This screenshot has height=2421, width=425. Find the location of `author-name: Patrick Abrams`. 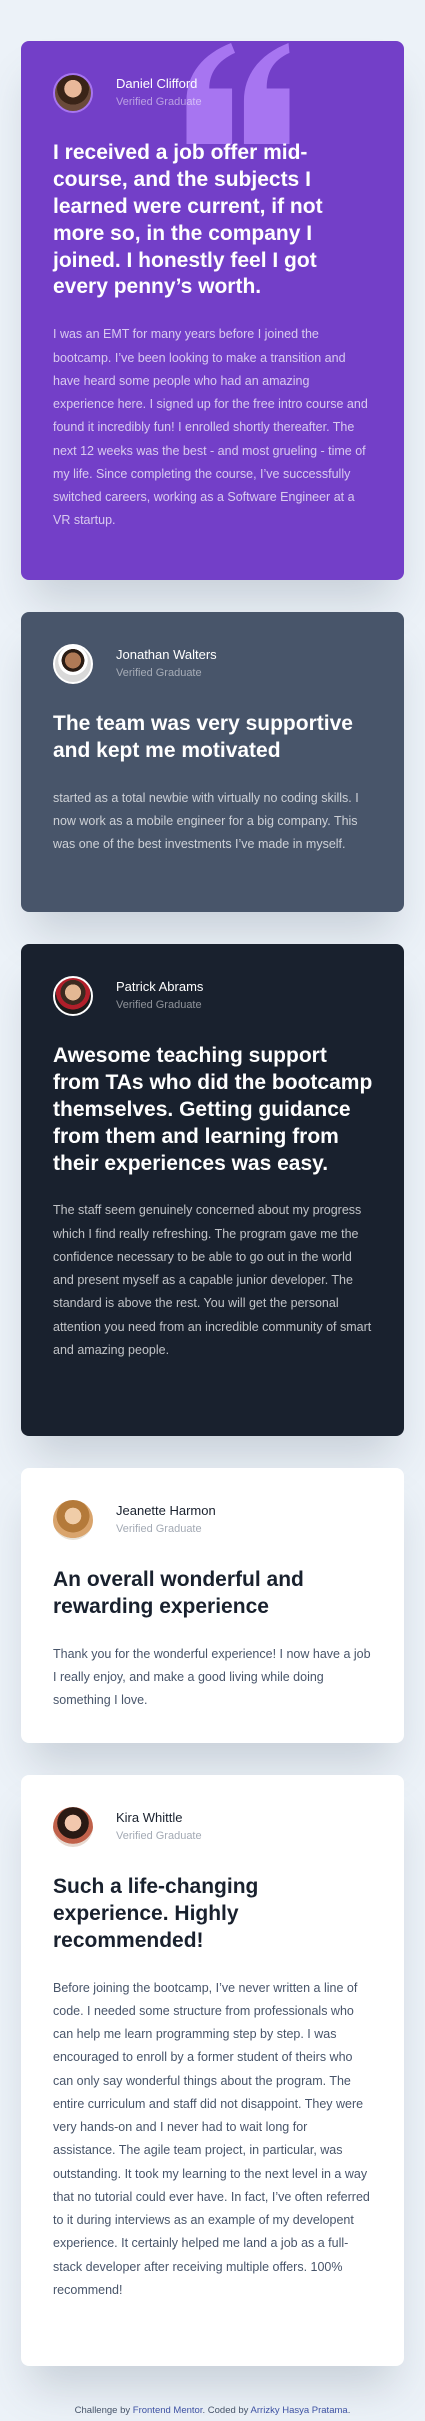

author-name: Patrick Abrams is located at coordinates (160, 986).